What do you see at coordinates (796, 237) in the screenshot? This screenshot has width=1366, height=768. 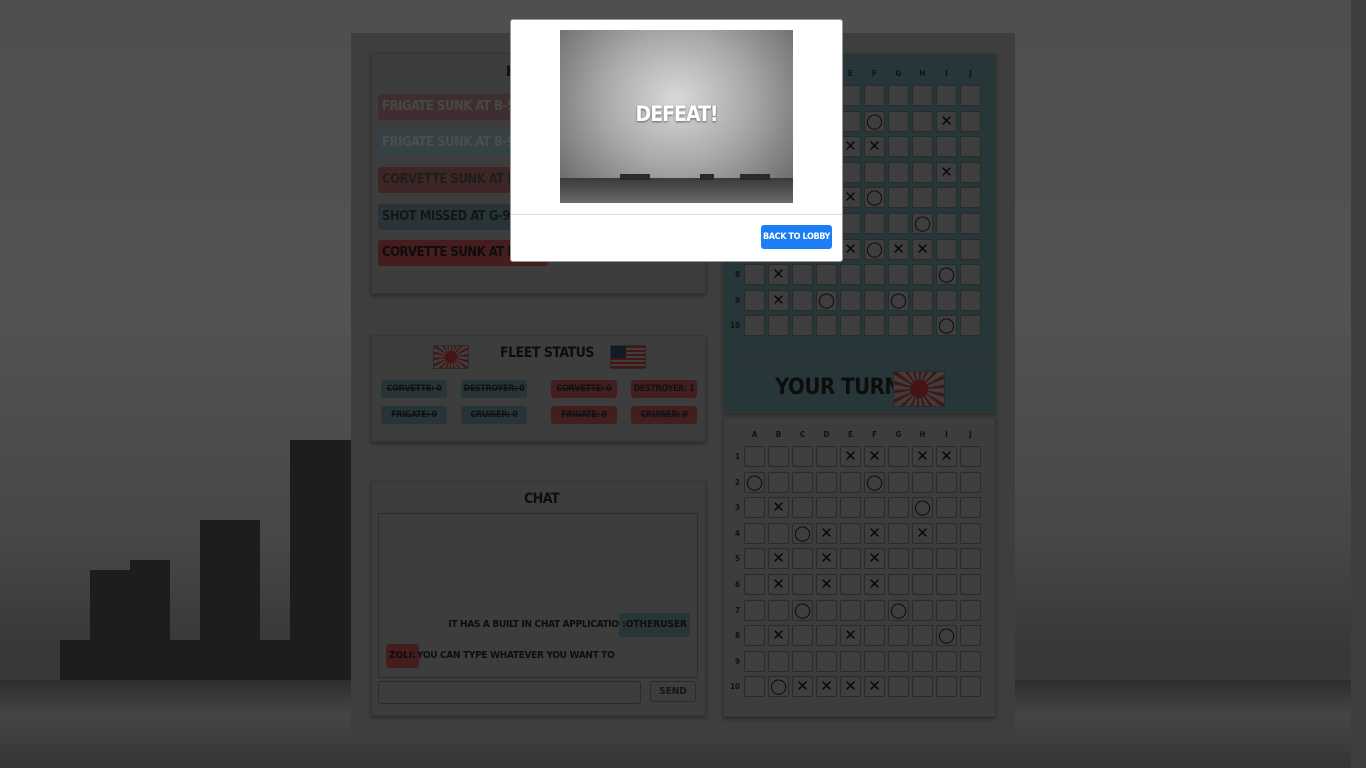 I see `back-to-lobby-button: Back to lobby` at bounding box center [796, 237].